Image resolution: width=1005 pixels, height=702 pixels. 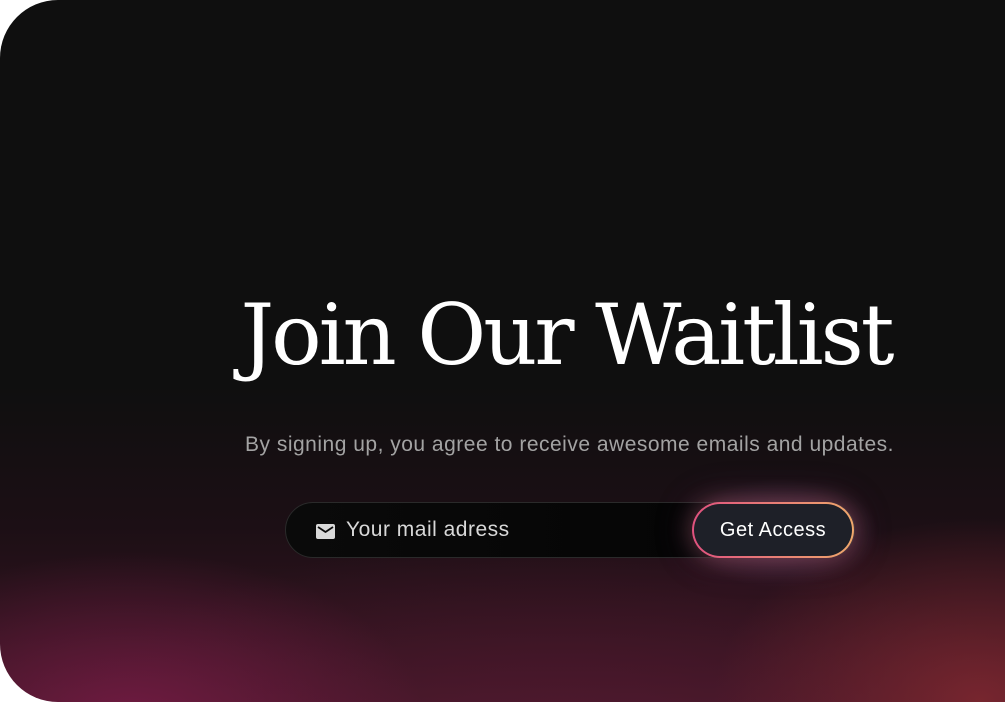 What do you see at coordinates (516, 530) in the screenshot?
I see `email-input` at bounding box center [516, 530].